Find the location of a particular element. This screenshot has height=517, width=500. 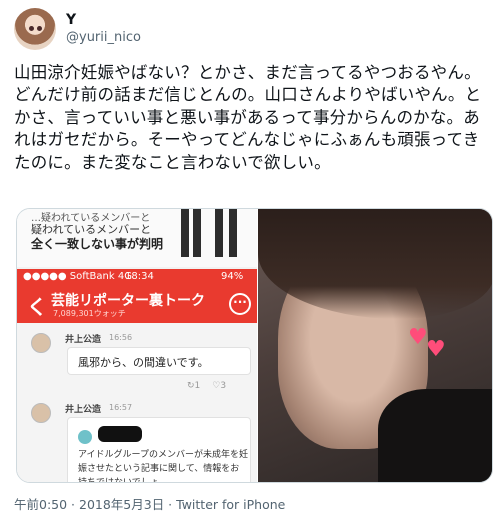

message-time: 16:56 is located at coordinates (121, 337).